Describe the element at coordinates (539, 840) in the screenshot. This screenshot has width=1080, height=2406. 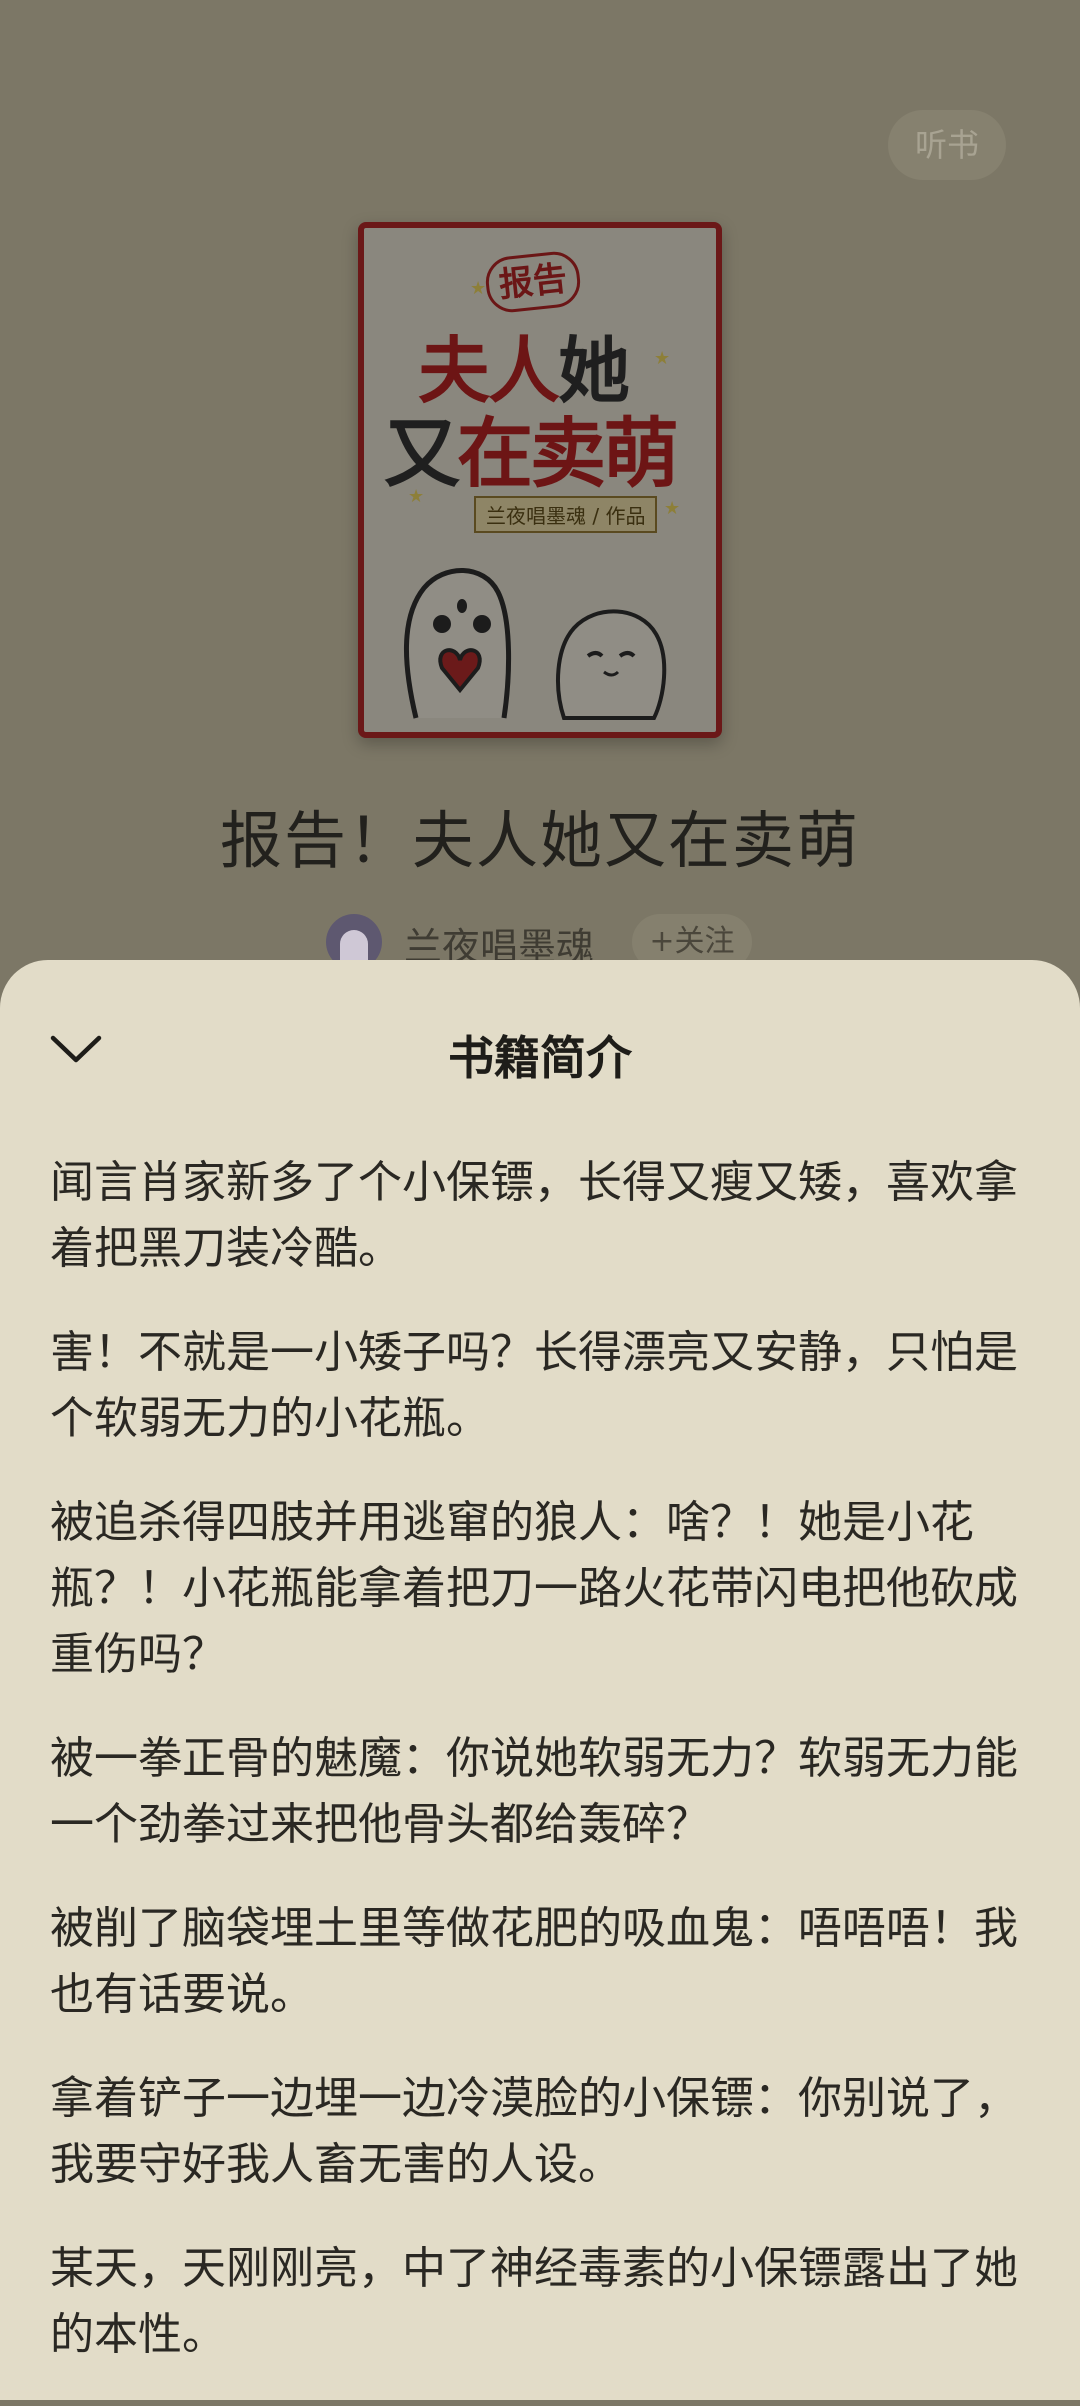
I see `book-title: 报告！夫人她又在卖萌` at that location.